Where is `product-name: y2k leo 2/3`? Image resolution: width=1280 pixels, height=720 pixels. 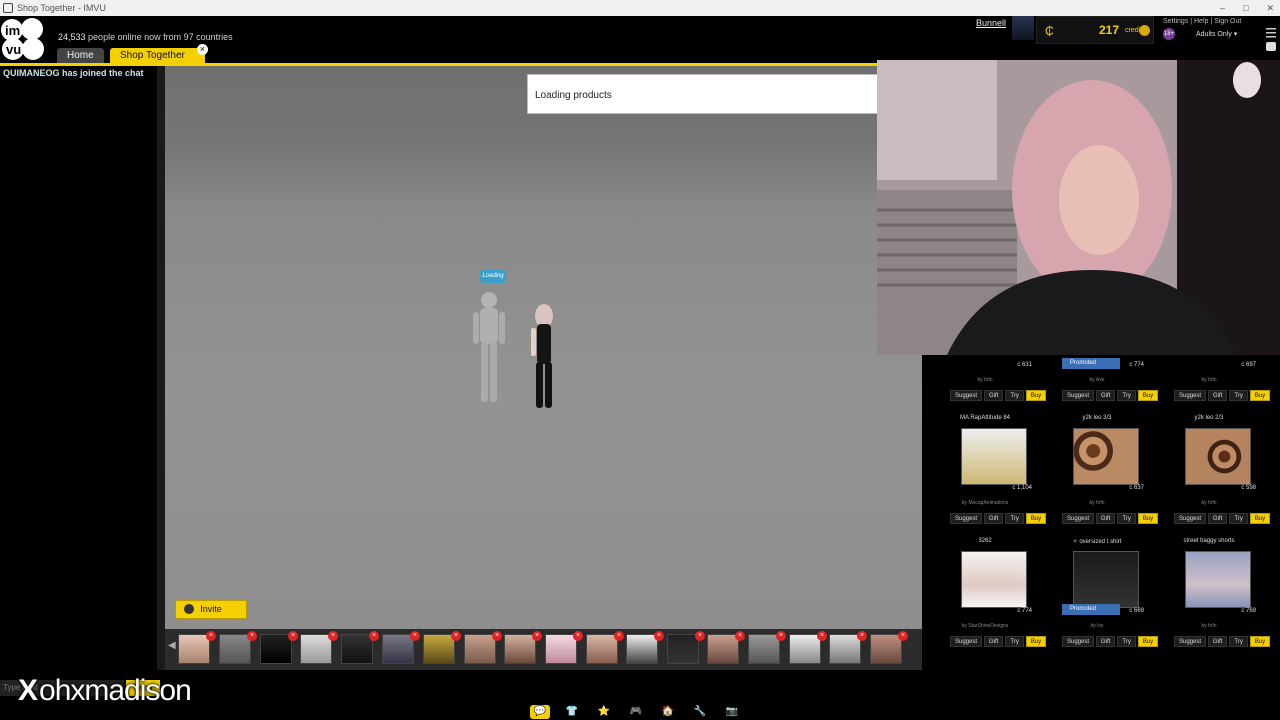
product-name: y2k leo 2/3 is located at coordinates (1209, 418).